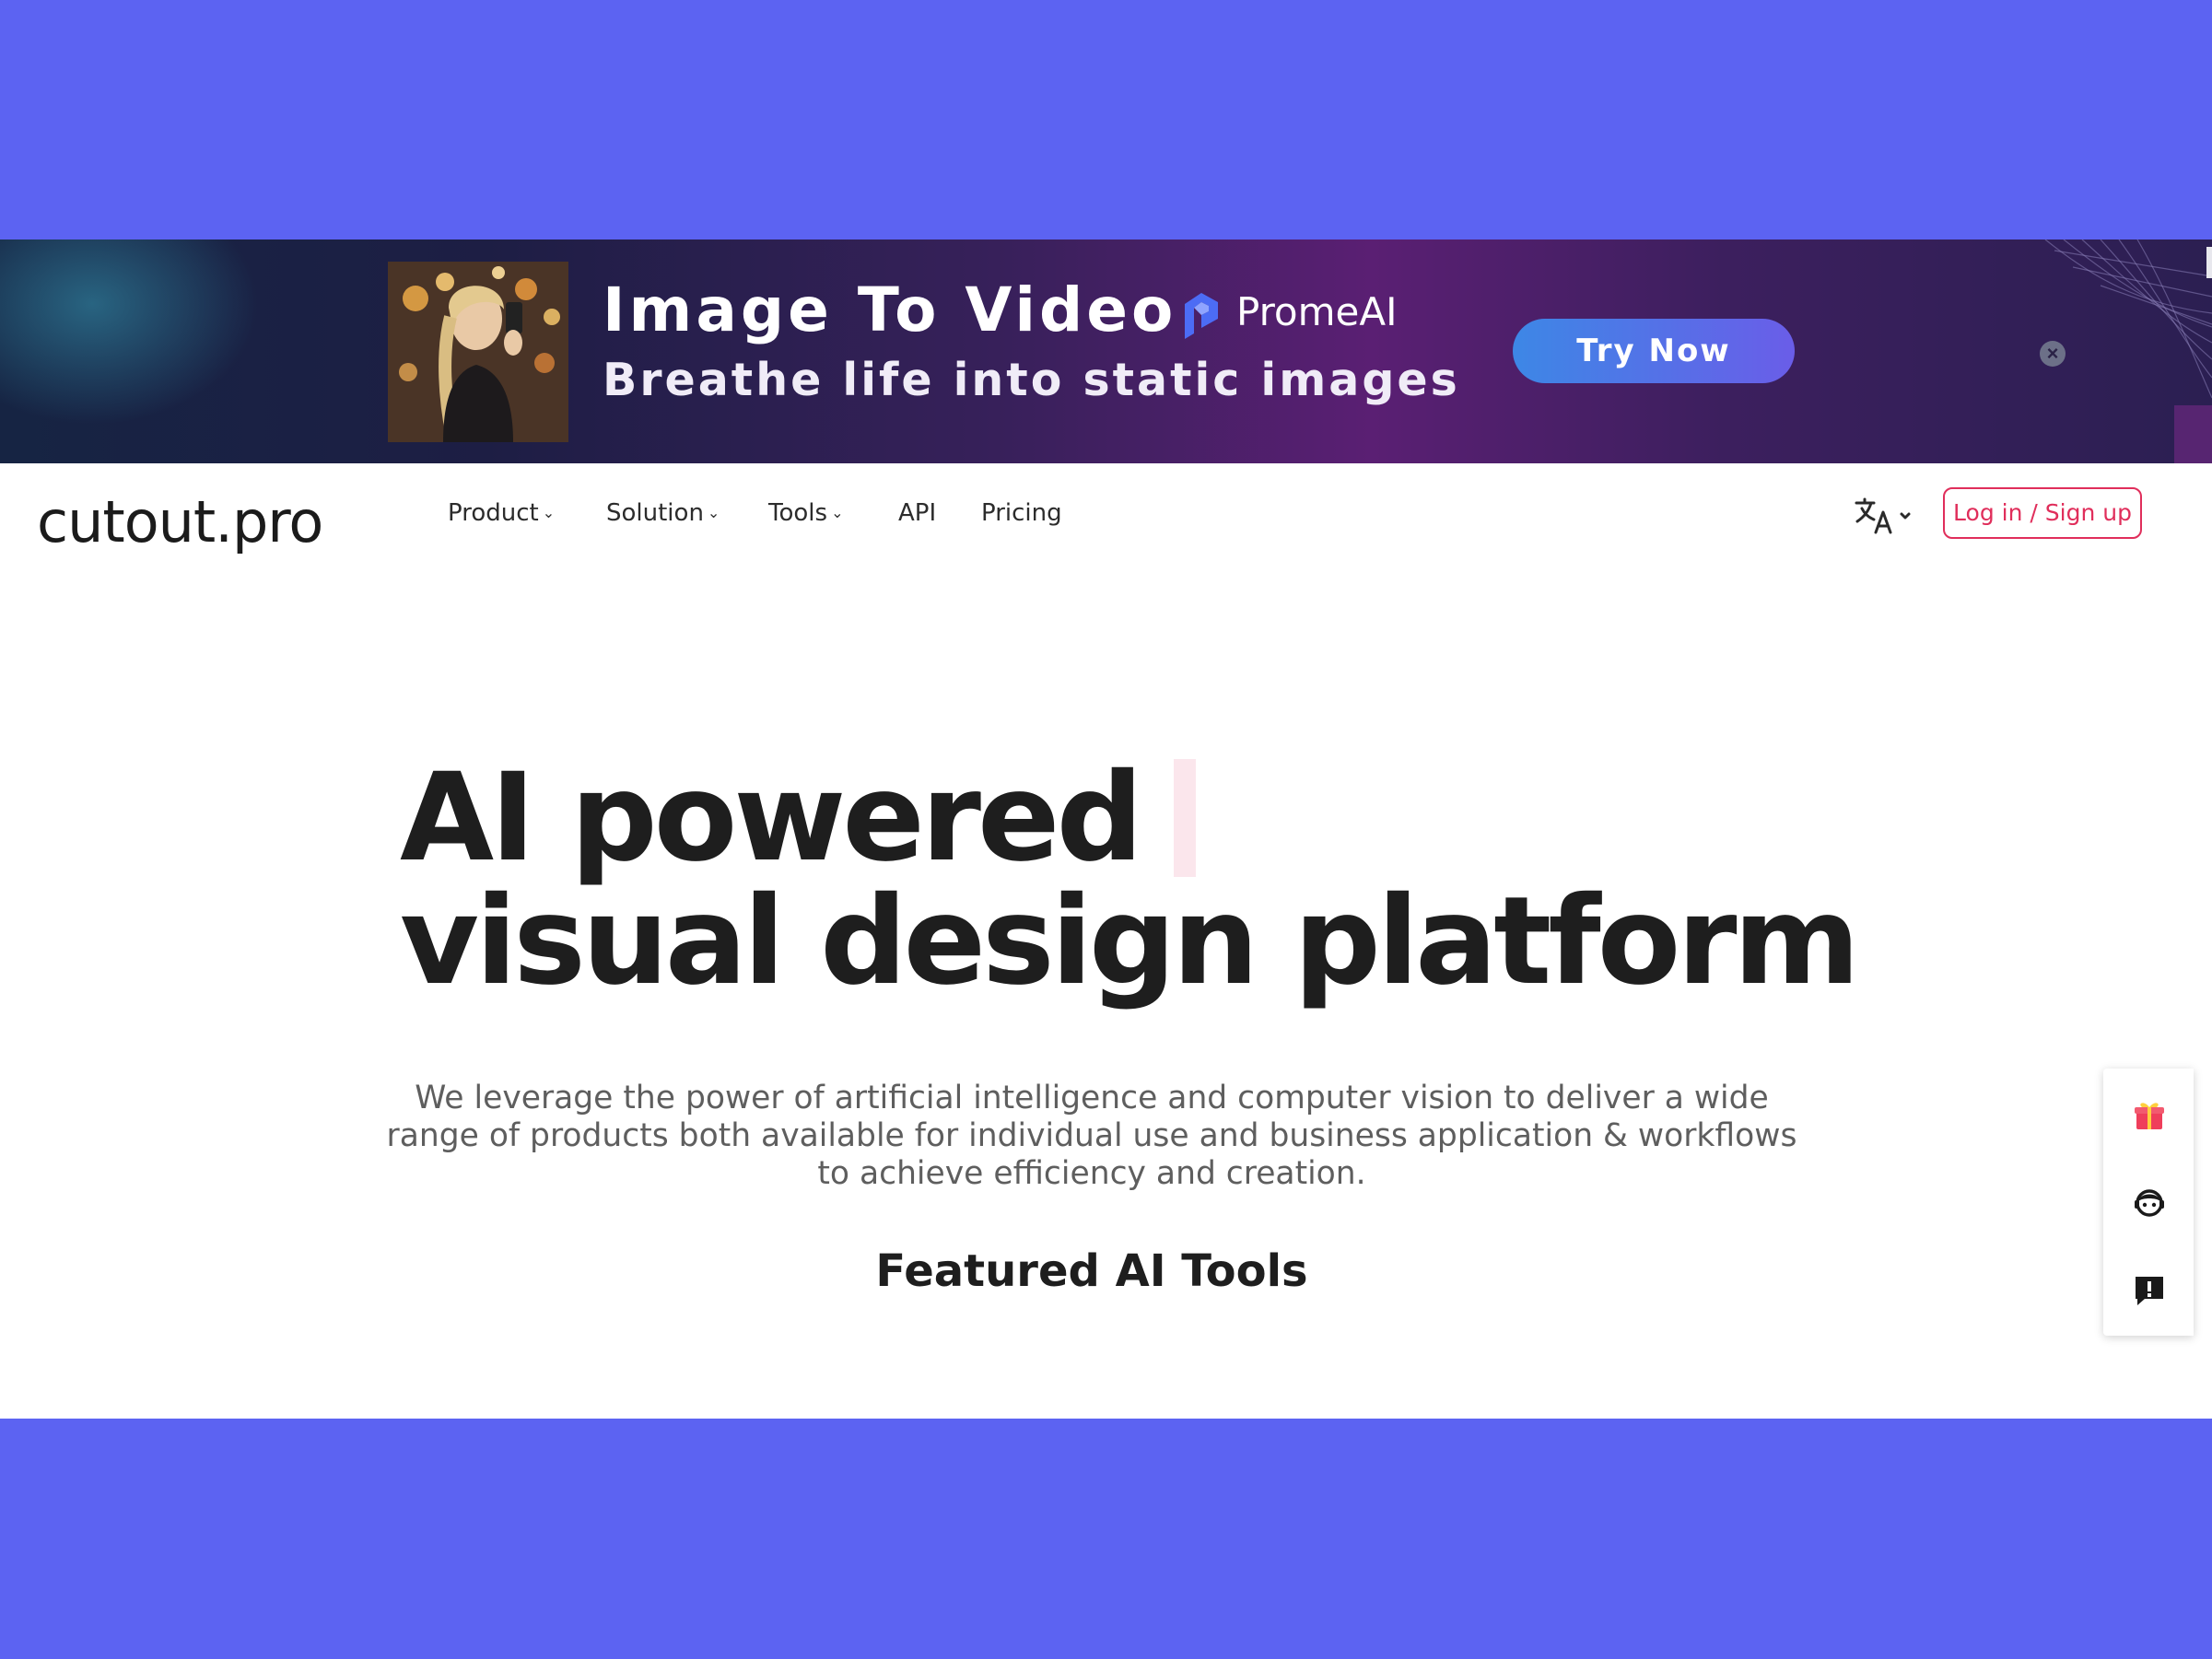 This screenshot has width=2212, height=1659. Describe the element at coordinates (2149, 1115) in the screenshot. I see `gift-icon` at that location.